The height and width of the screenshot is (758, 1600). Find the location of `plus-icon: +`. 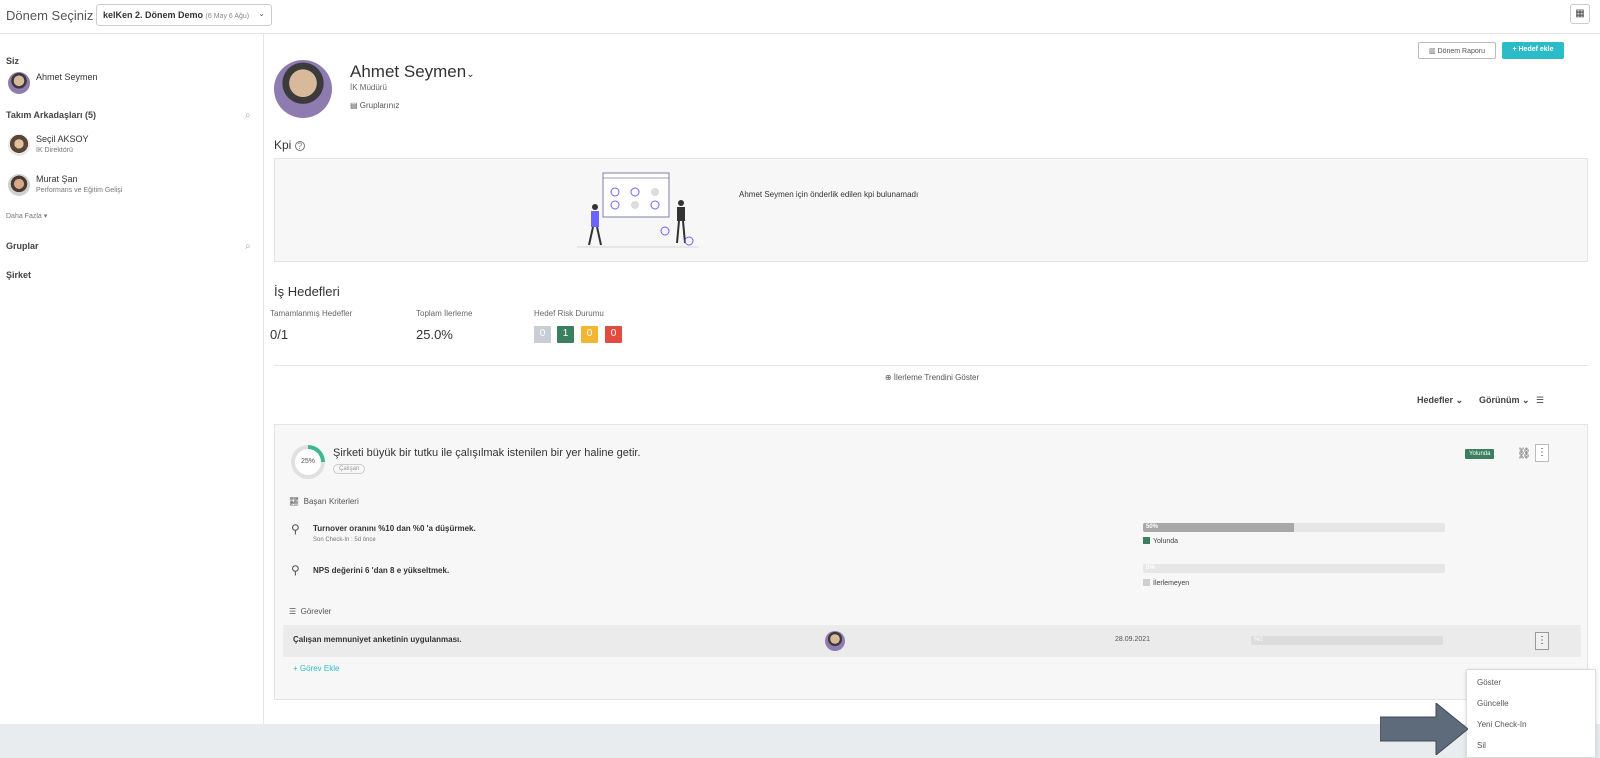

plus-icon: + is located at coordinates (1514, 49).